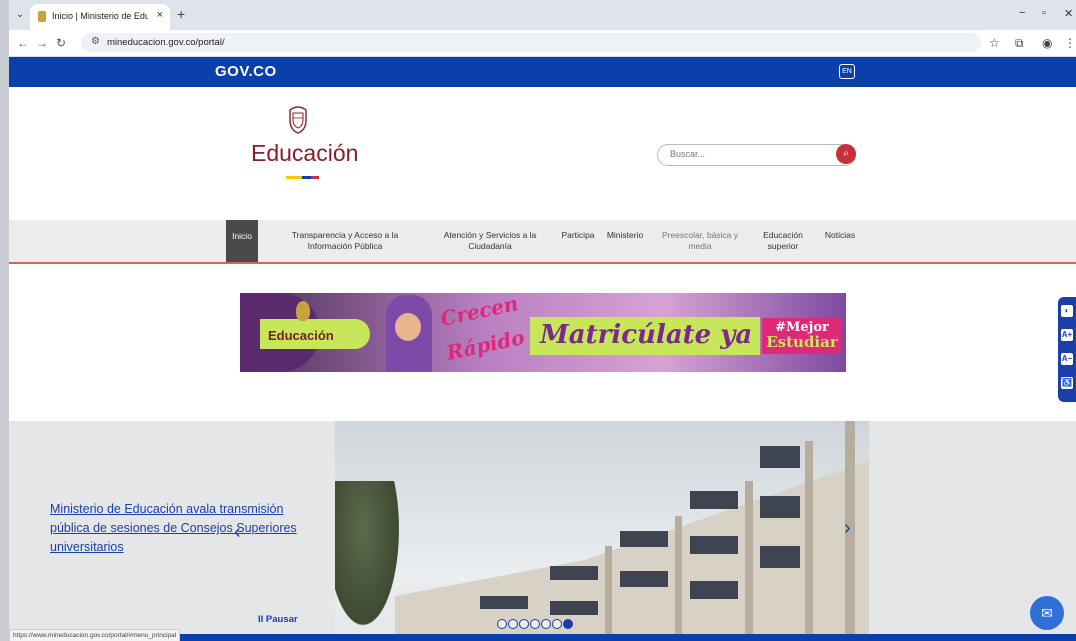  I want to click on menu-item-ministerio: Ministerio, so click(625, 235).